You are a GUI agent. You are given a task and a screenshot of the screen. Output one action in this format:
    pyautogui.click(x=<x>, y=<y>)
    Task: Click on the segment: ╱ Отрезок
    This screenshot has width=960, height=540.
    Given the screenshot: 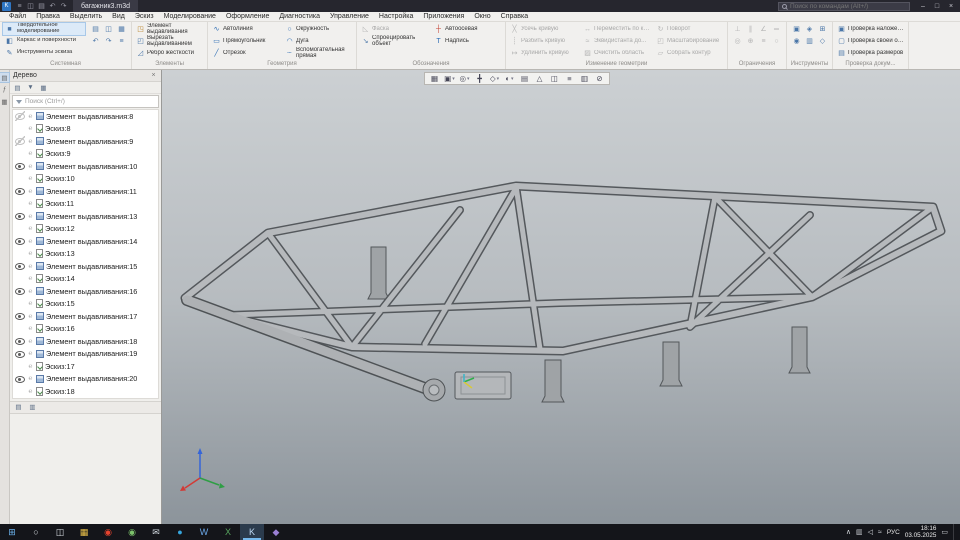 What is the action you would take?
    pyautogui.click(x=245, y=53)
    